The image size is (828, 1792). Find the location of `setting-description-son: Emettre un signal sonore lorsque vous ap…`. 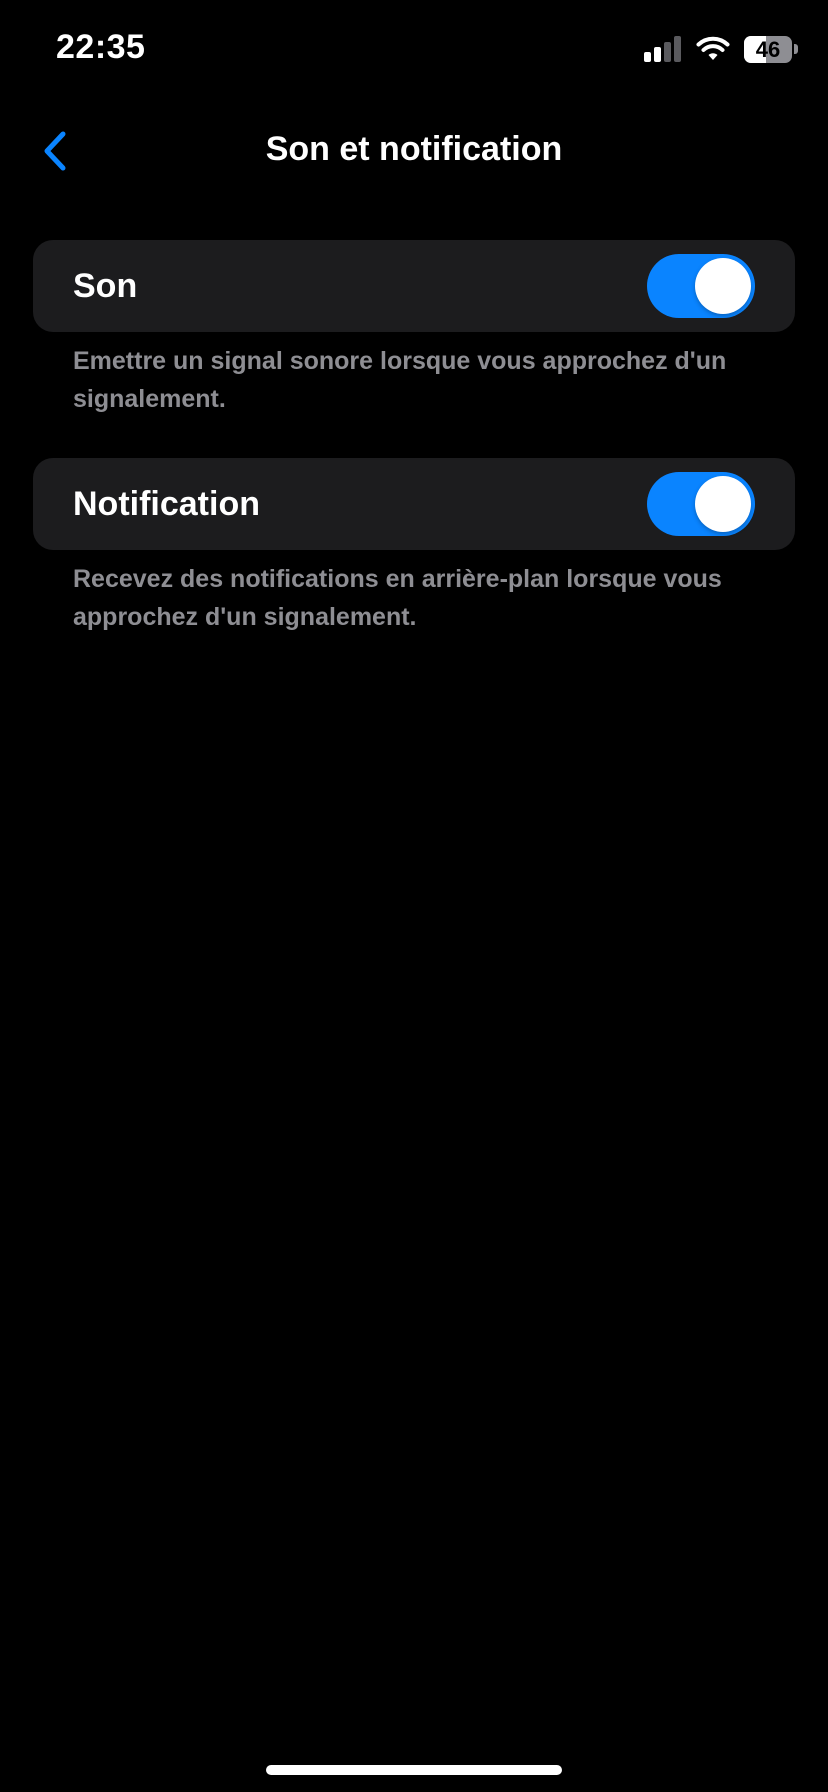

setting-description-son: Emettre un signal sonore lorsque vous ap… is located at coordinates (400, 380).